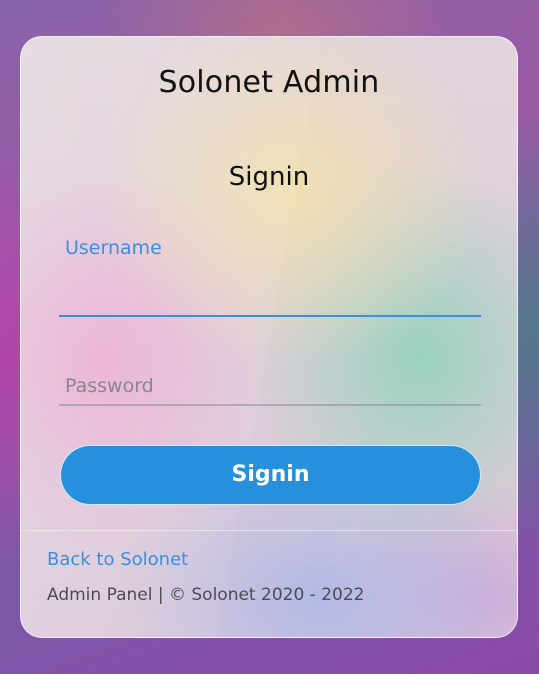 The height and width of the screenshot is (674, 539). Describe the element at coordinates (270, 475) in the screenshot. I see `signin-button: Signin` at that location.